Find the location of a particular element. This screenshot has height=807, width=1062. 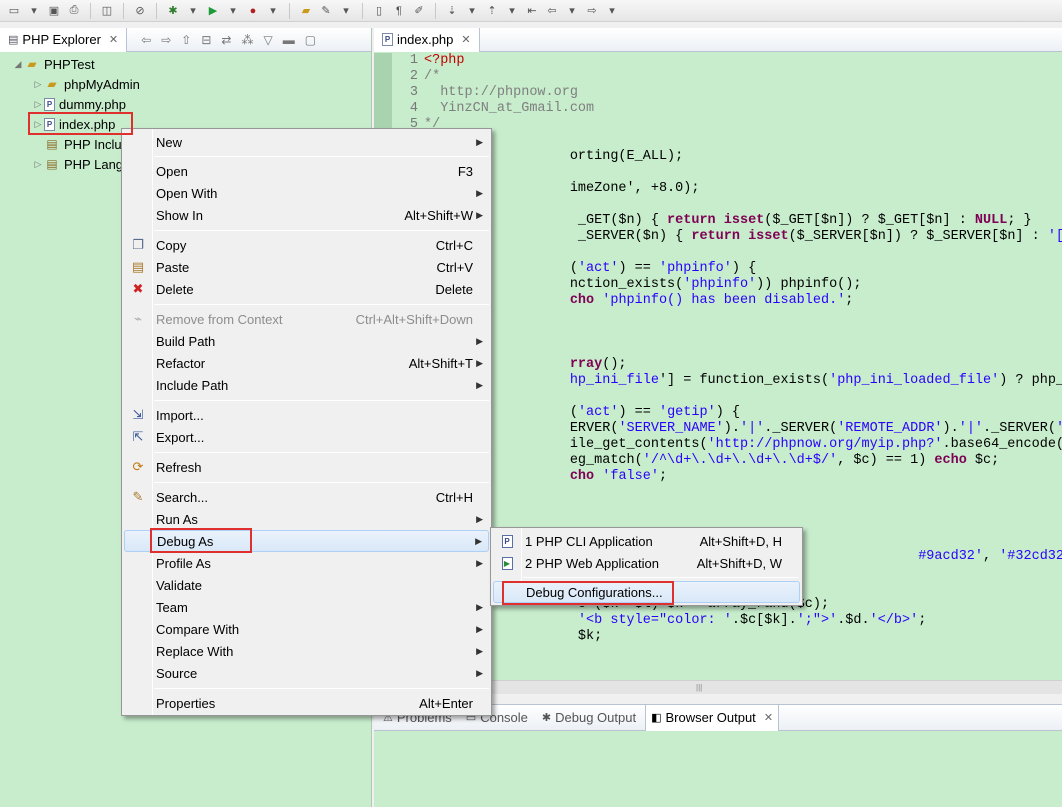

menu-item-run-as: Run As ▶ is located at coordinates (306, 519).